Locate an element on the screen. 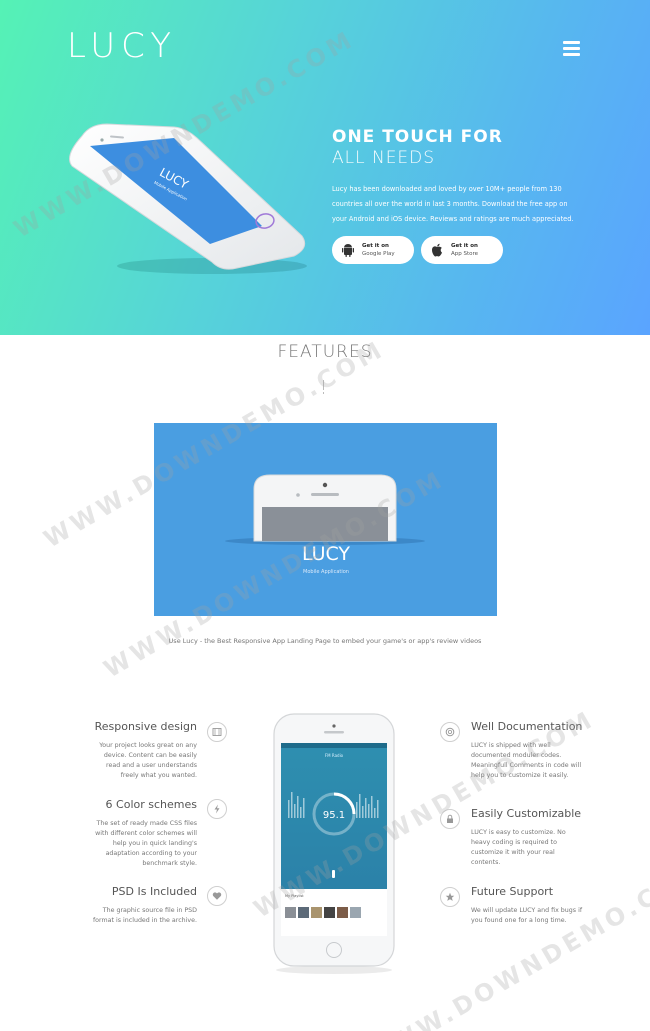 This screenshot has width=650, height=1031. feature-title: Well Documentation is located at coordinates (527, 726).